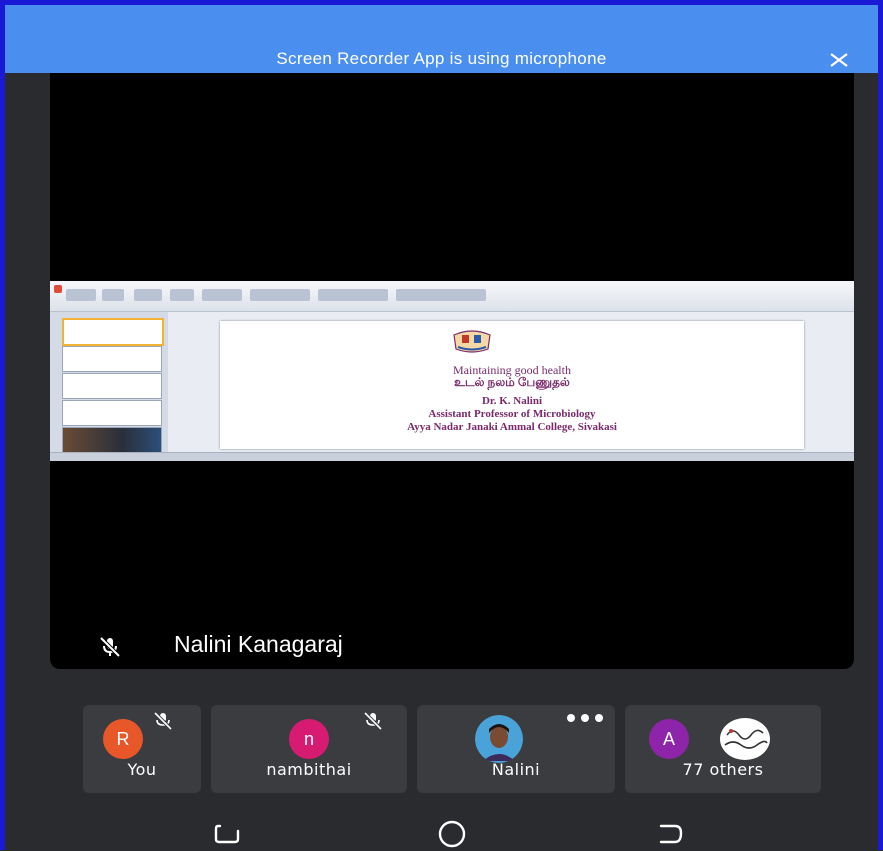 The image size is (883, 851). Describe the element at coordinates (452, 834) in the screenshot. I see `home-icon` at that location.